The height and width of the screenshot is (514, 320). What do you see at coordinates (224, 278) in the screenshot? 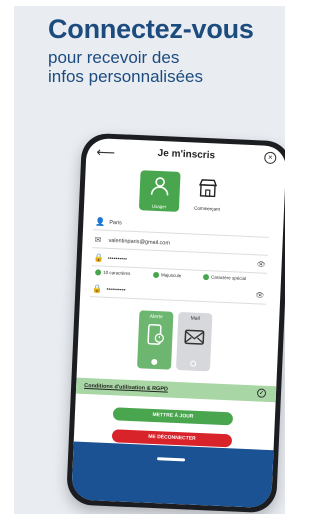
I see `rule-special: Caractère spécial` at bounding box center [224, 278].